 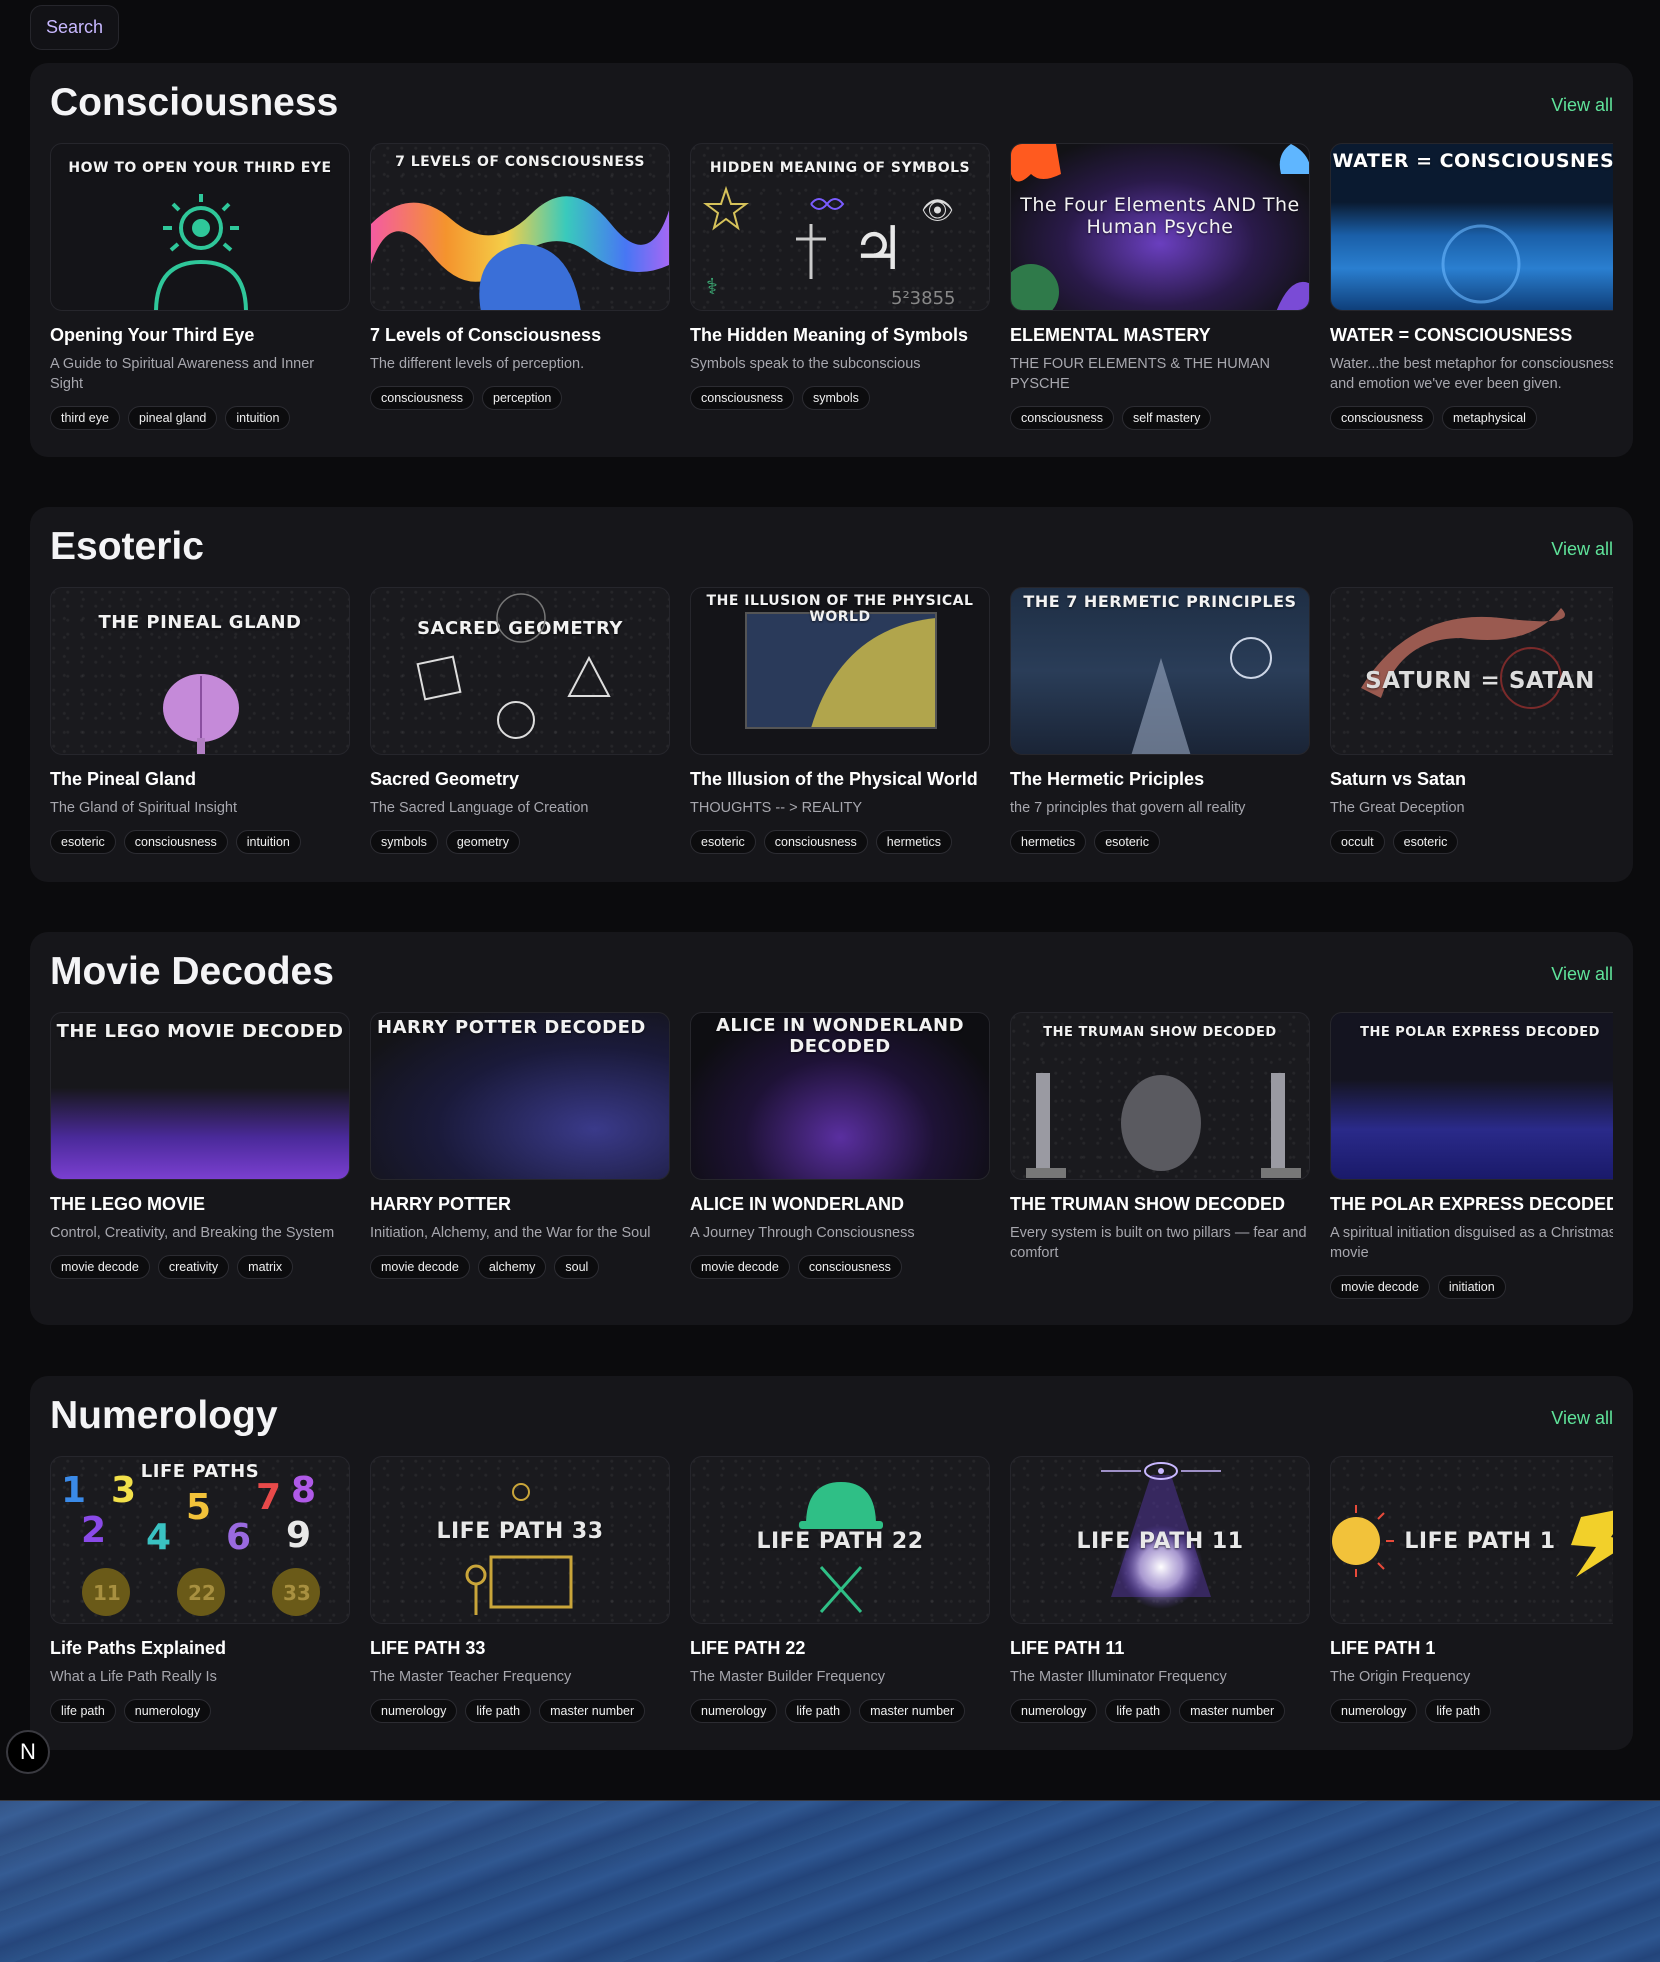 What do you see at coordinates (520, 1096) in the screenshot?
I see `card-thumbnail: HARRY POTTER DECODED` at bounding box center [520, 1096].